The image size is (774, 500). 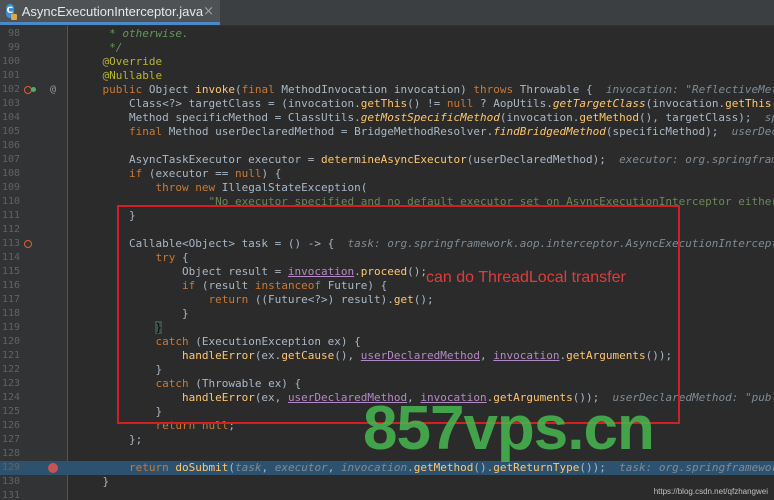 What do you see at coordinates (10, 89) in the screenshot?
I see `line-number: 102` at bounding box center [10, 89].